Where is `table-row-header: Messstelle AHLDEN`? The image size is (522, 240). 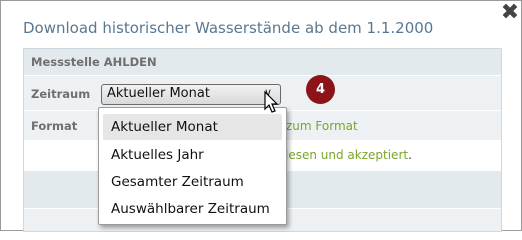 table-row-header: Messstelle AHLDEN is located at coordinates (262, 62).